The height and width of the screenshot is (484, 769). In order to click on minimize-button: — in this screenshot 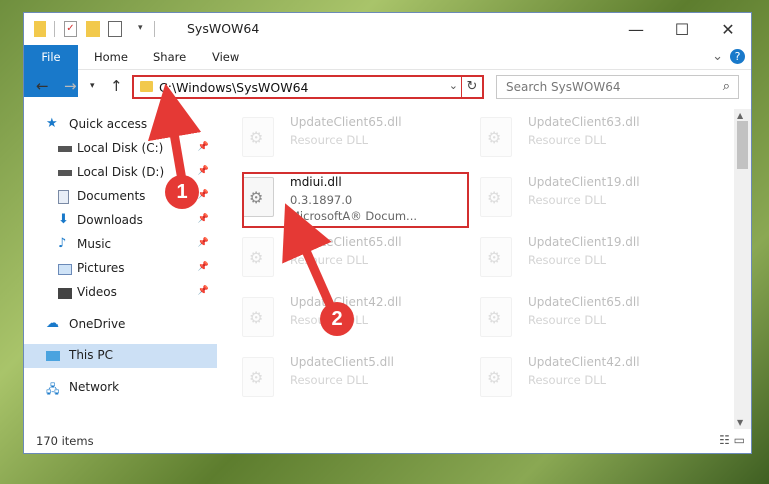, I will do `click(636, 29)`.